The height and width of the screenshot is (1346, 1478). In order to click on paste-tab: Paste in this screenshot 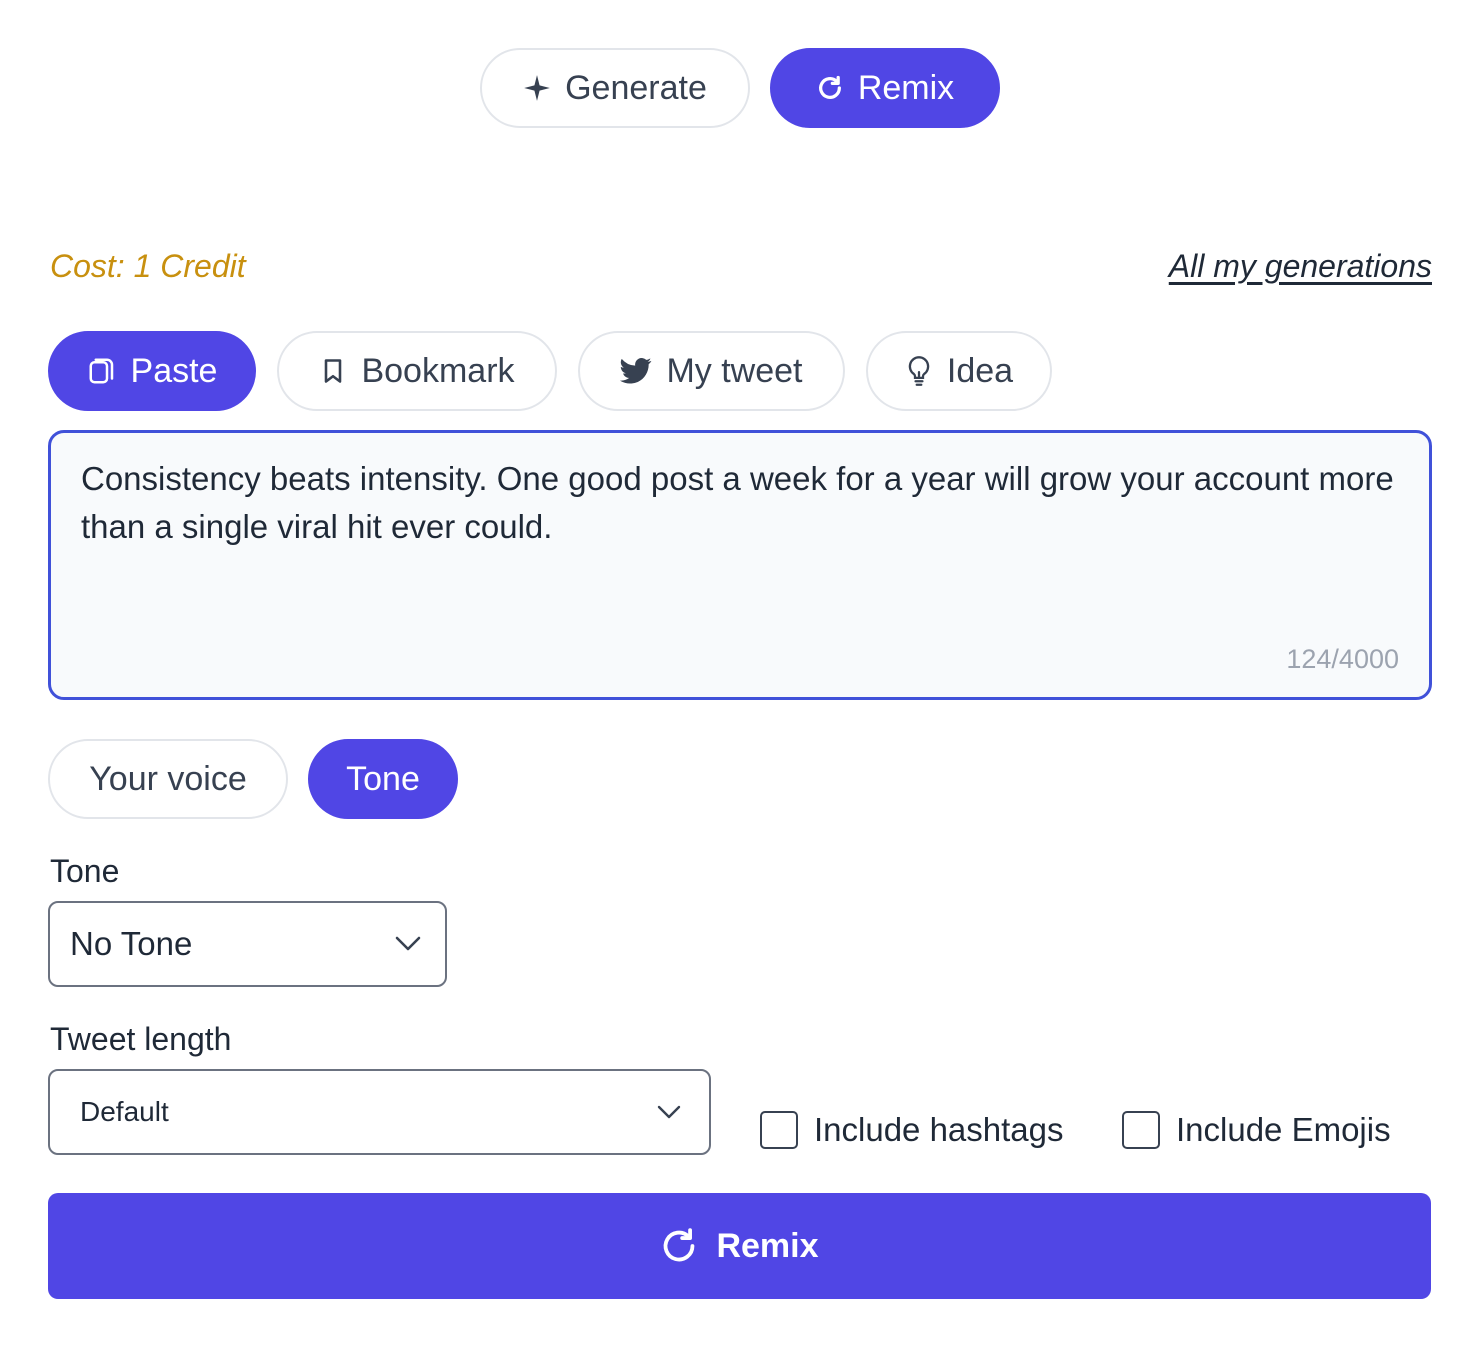, I will do `click(152, 371)`.